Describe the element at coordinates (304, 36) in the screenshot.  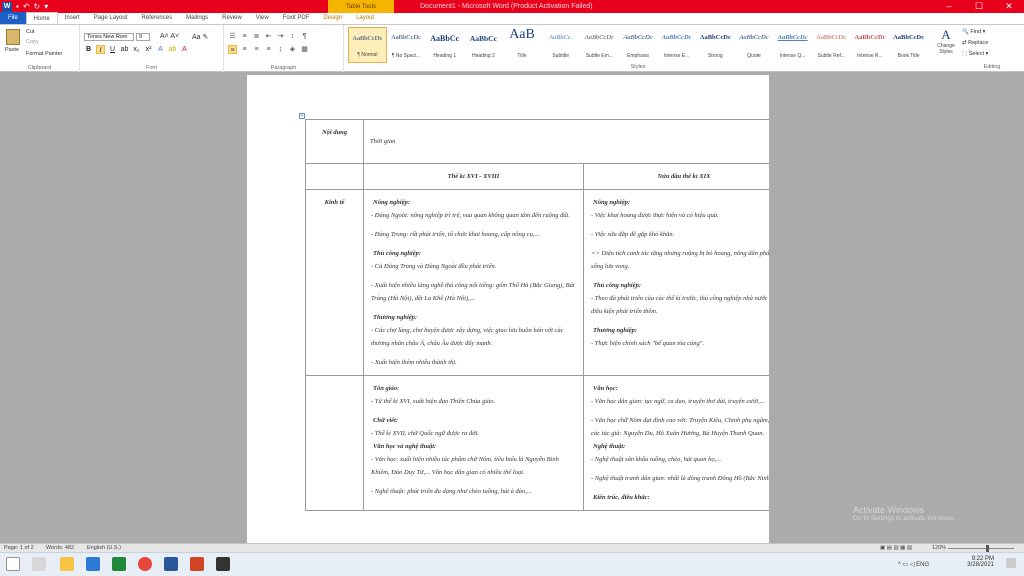
I see `show-formatting-icon: ¶` at that location.